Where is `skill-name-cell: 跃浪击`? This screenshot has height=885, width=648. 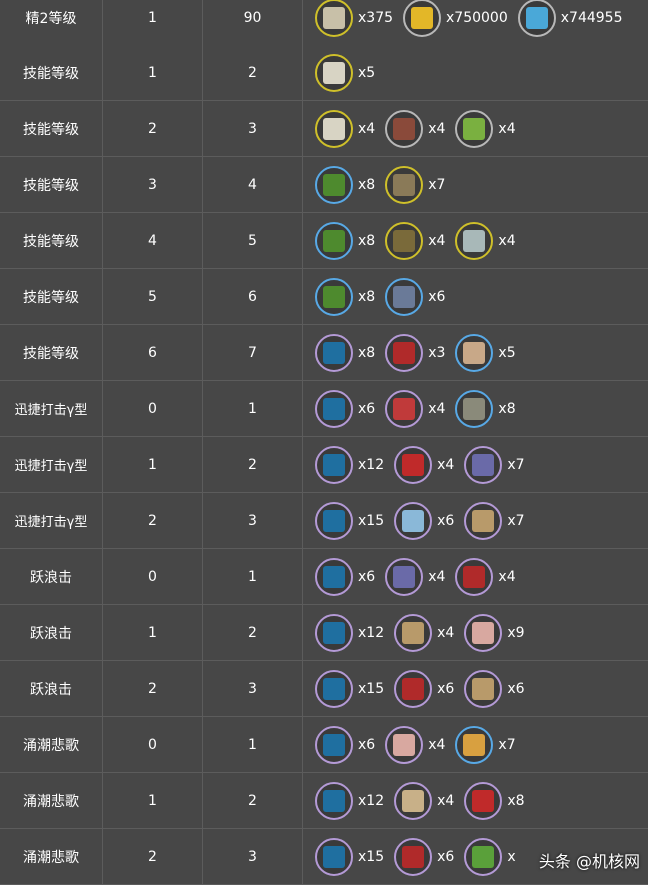
skill-name-cell: 跃浪击 is located at coordinates (51, 688).